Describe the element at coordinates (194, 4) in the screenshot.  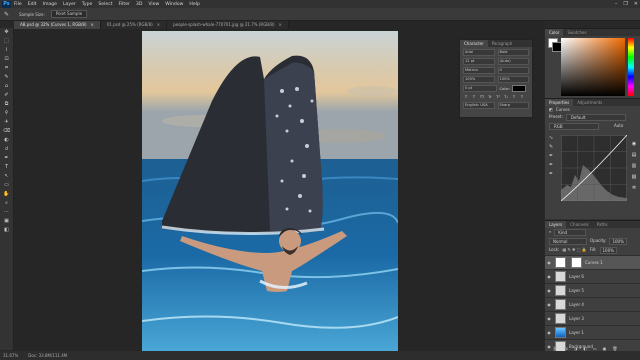
I see `menu-help: Help` at that location.